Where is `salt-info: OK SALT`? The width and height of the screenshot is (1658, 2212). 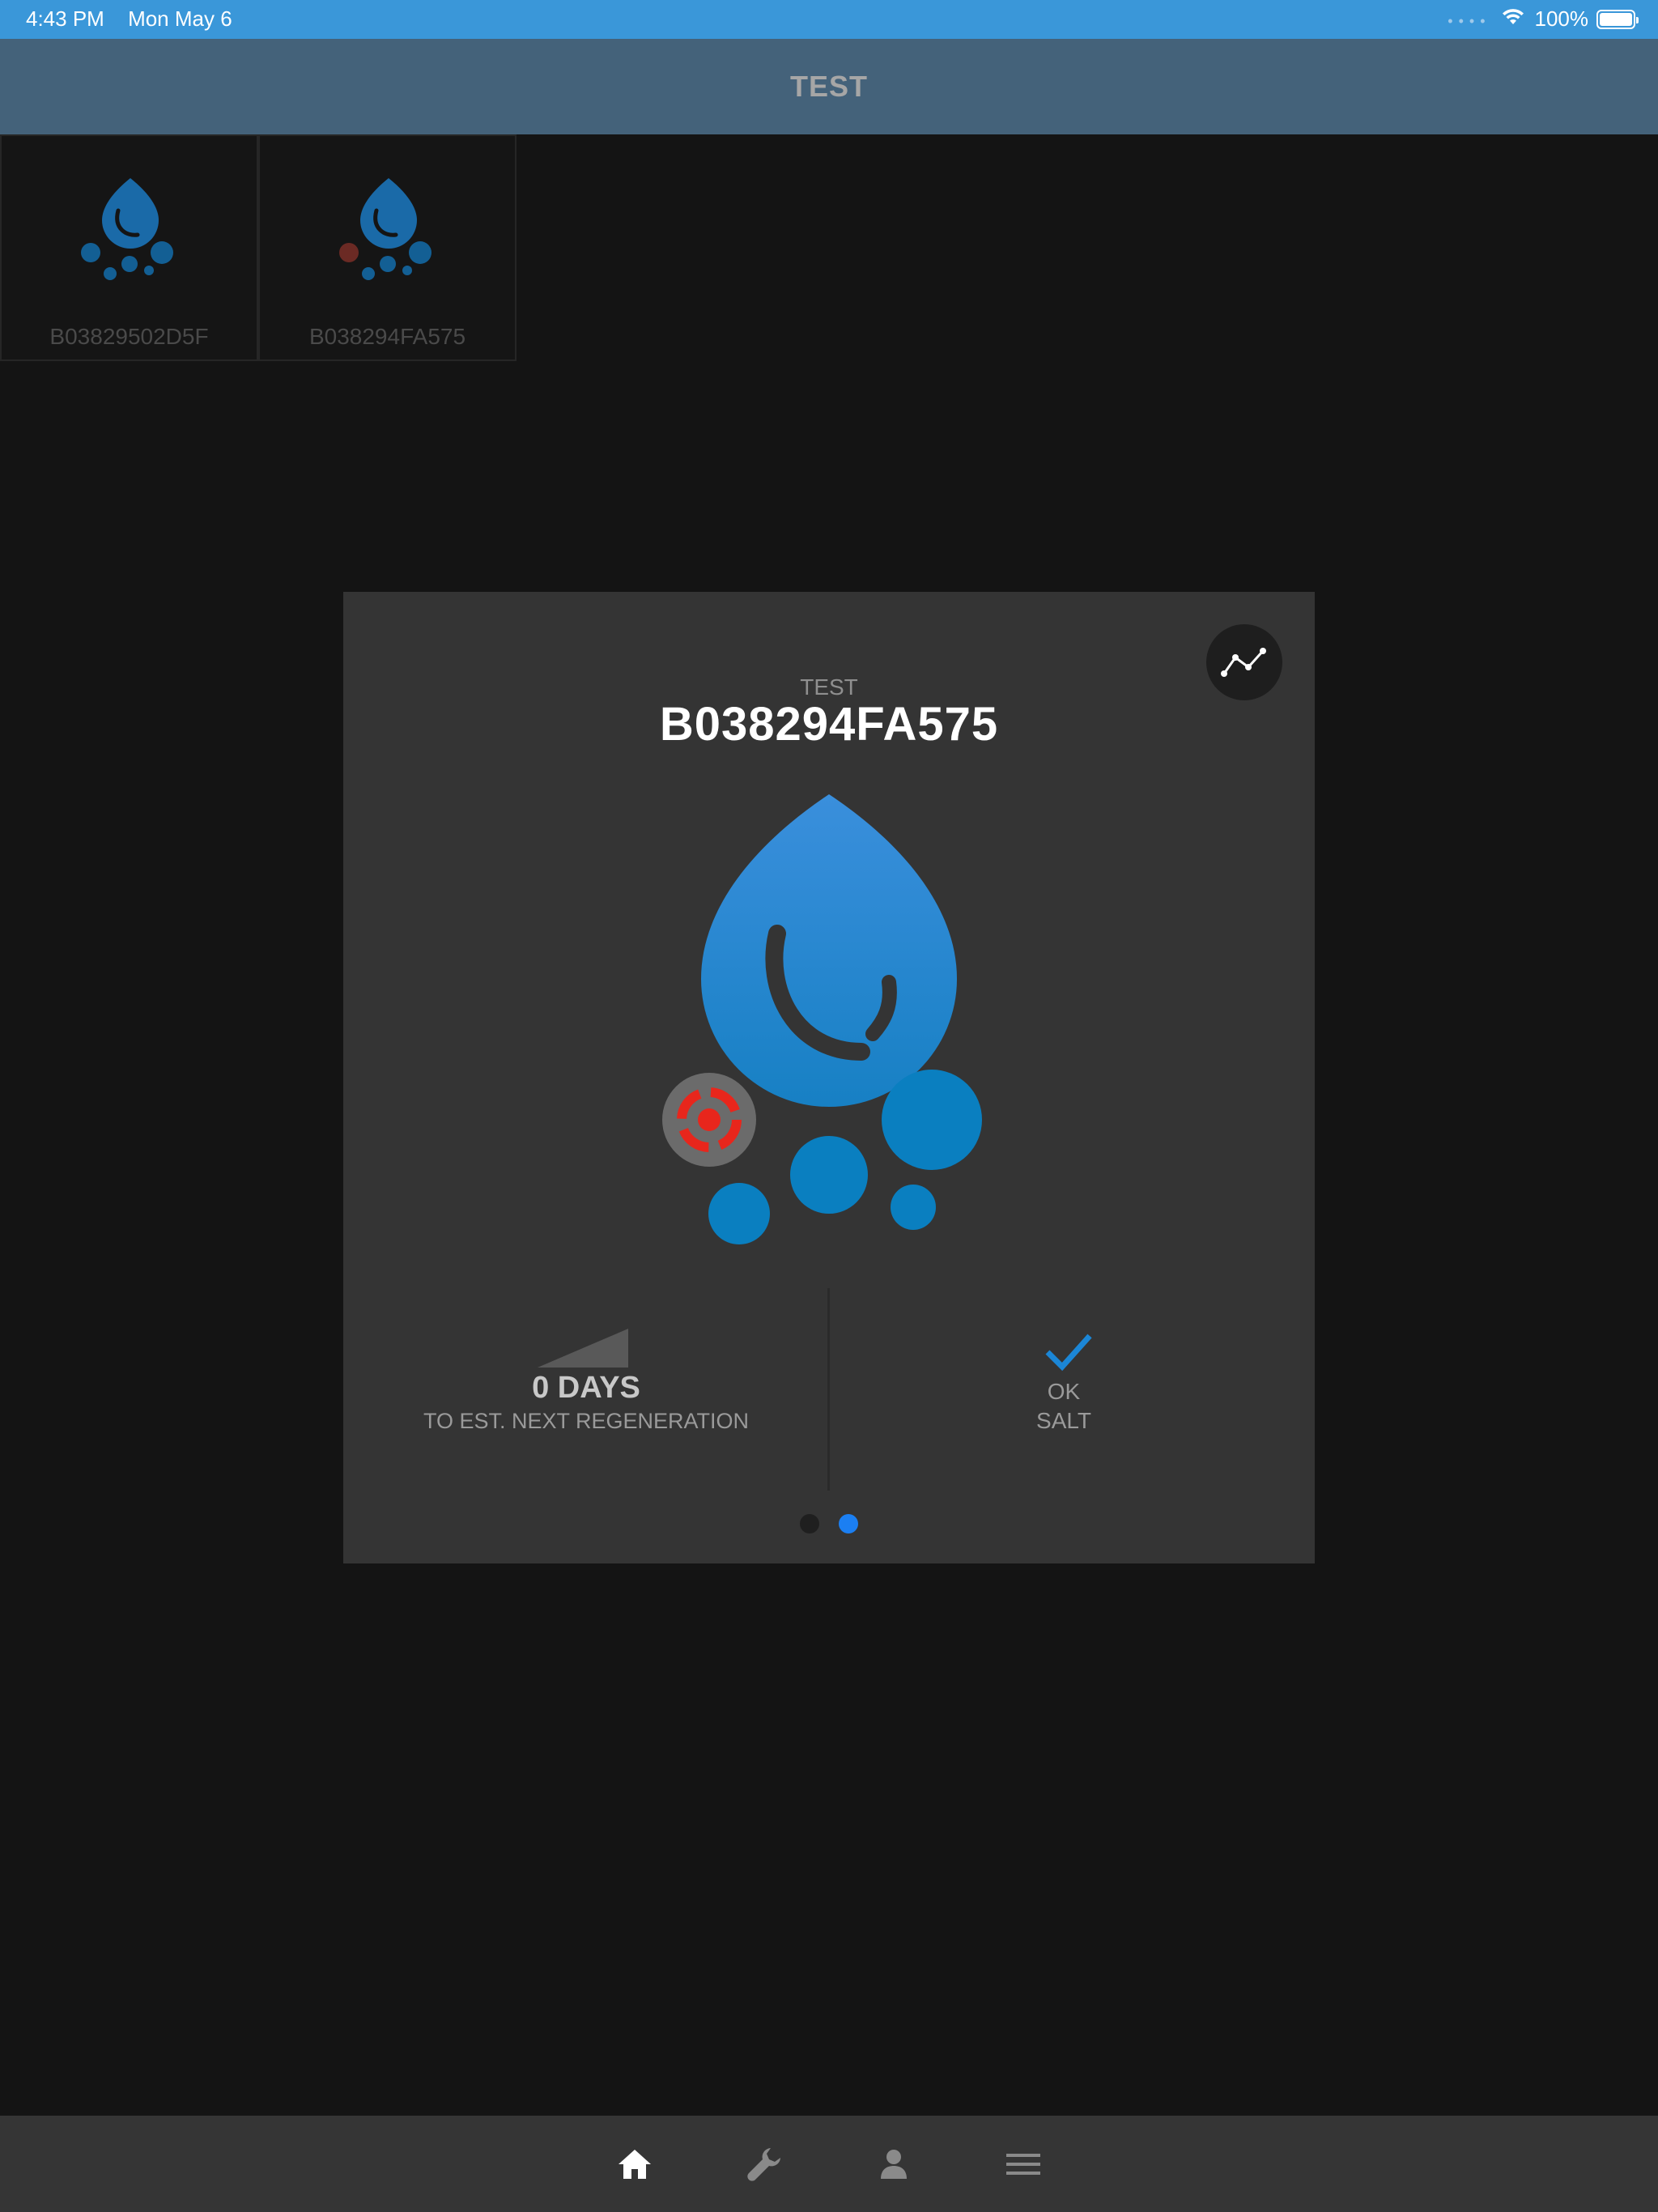
salt-info: OK SALT is located at coordinates (1064, 1381).